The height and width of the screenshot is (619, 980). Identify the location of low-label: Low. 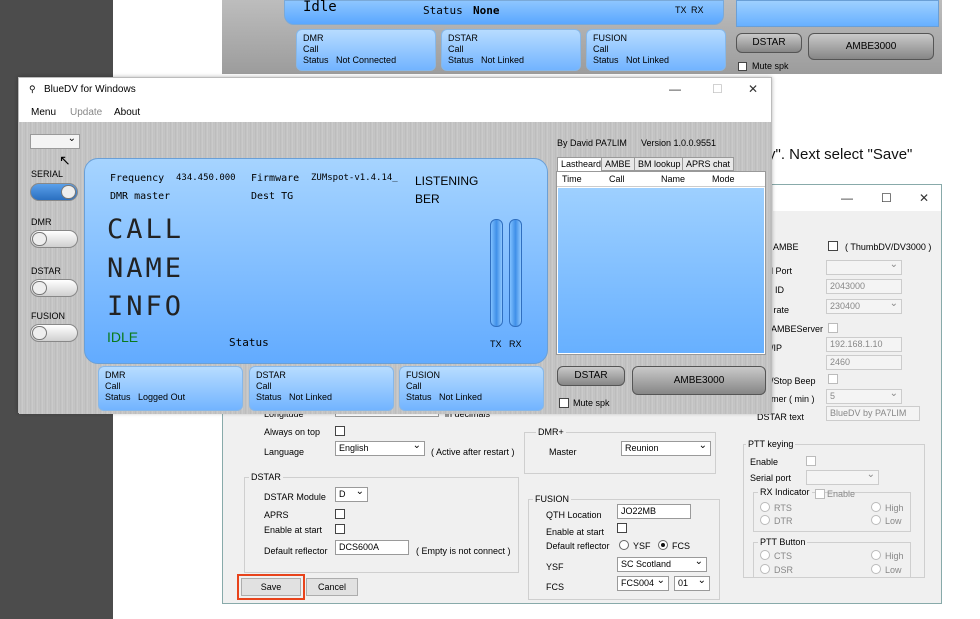
(893, 521).